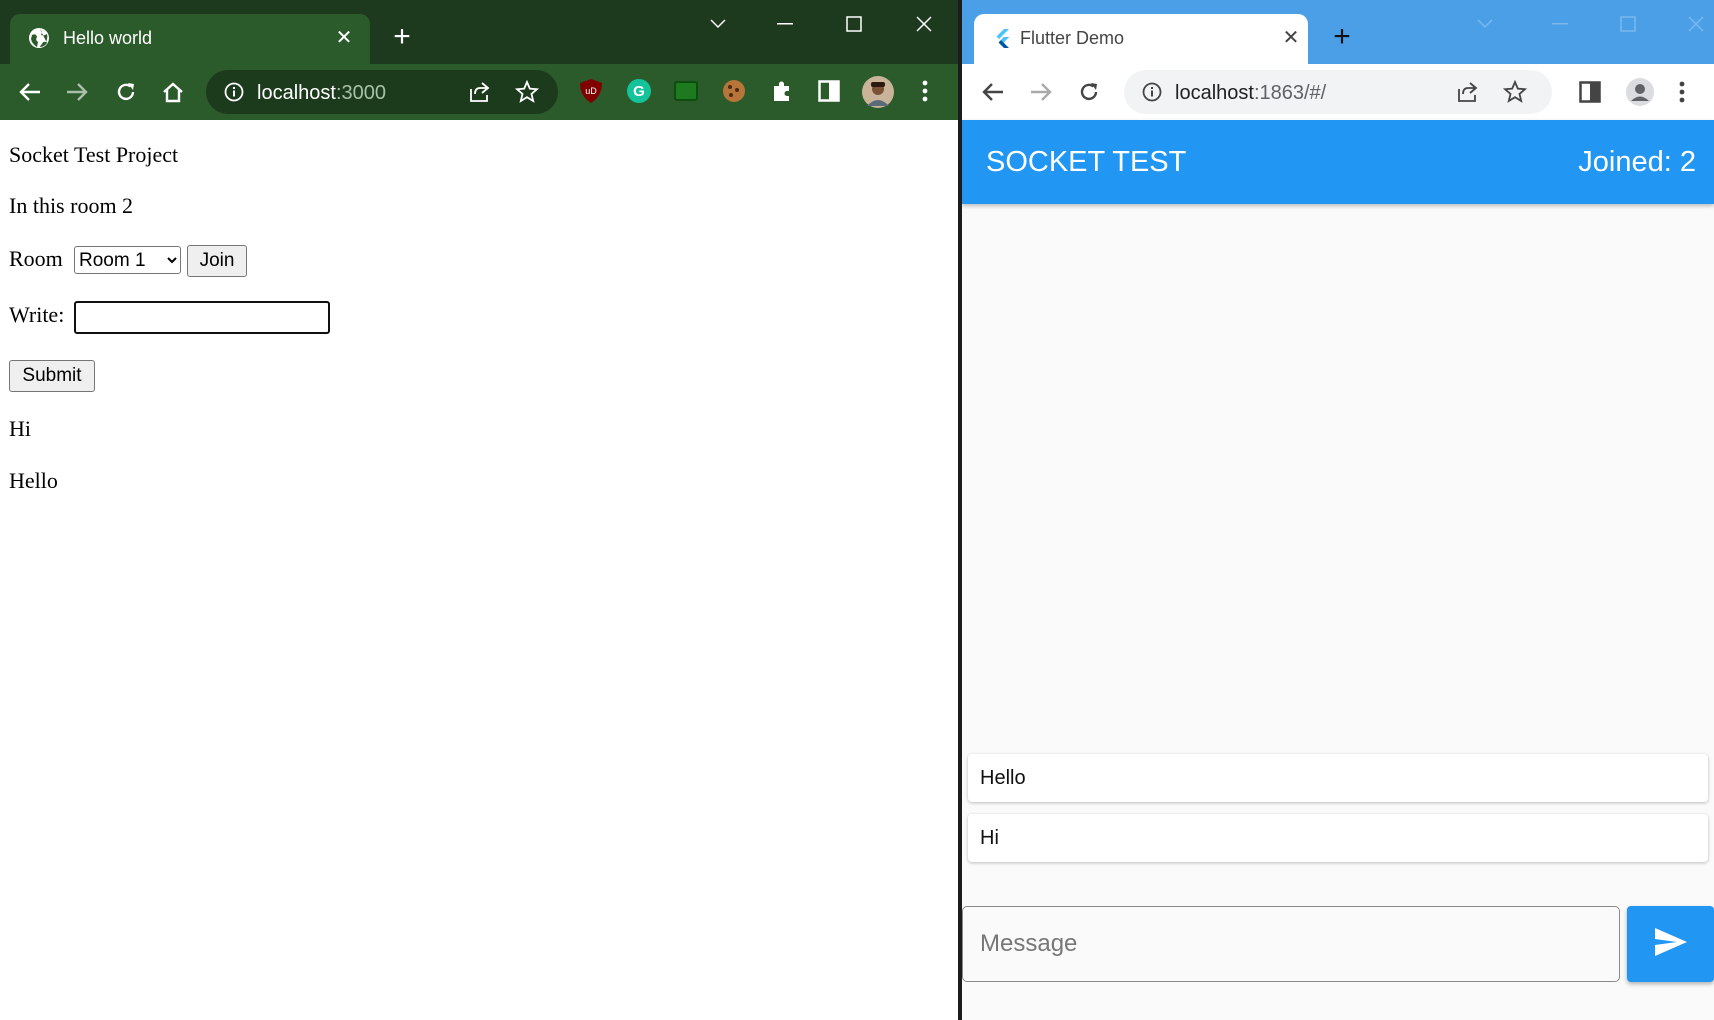 The image size is (1714, 1020). I want to click on screen-extension-icon, so click(686, 93).